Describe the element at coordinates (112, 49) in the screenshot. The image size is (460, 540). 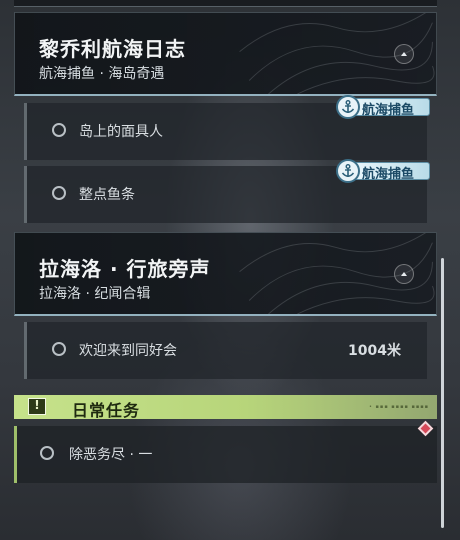
I see `quest-group-title: 黎乔利航海日志` at that location.